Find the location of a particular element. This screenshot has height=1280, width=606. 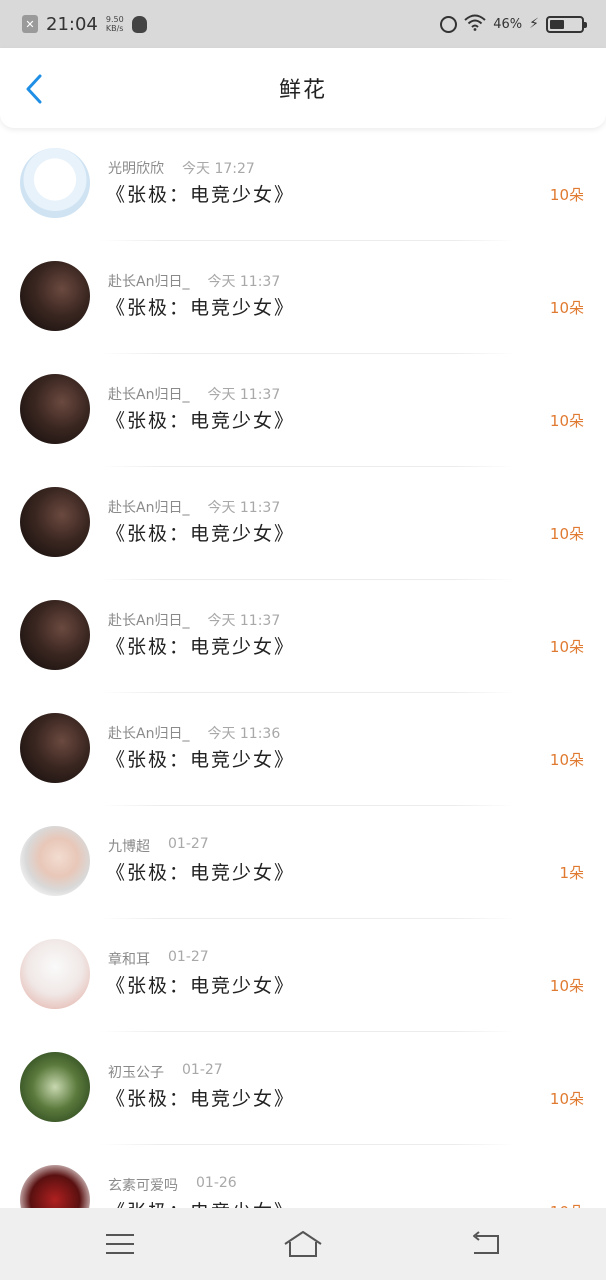

chevron-left-icon is located at coordinates (34, 89).